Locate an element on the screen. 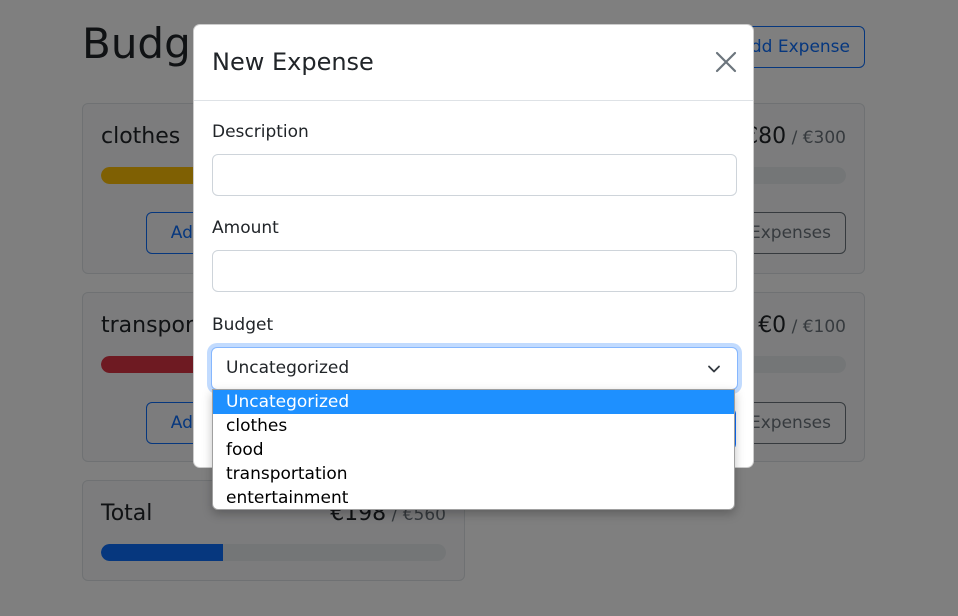 The image size is (958, 616). description-label: Description is located at coordinates (260, 132).